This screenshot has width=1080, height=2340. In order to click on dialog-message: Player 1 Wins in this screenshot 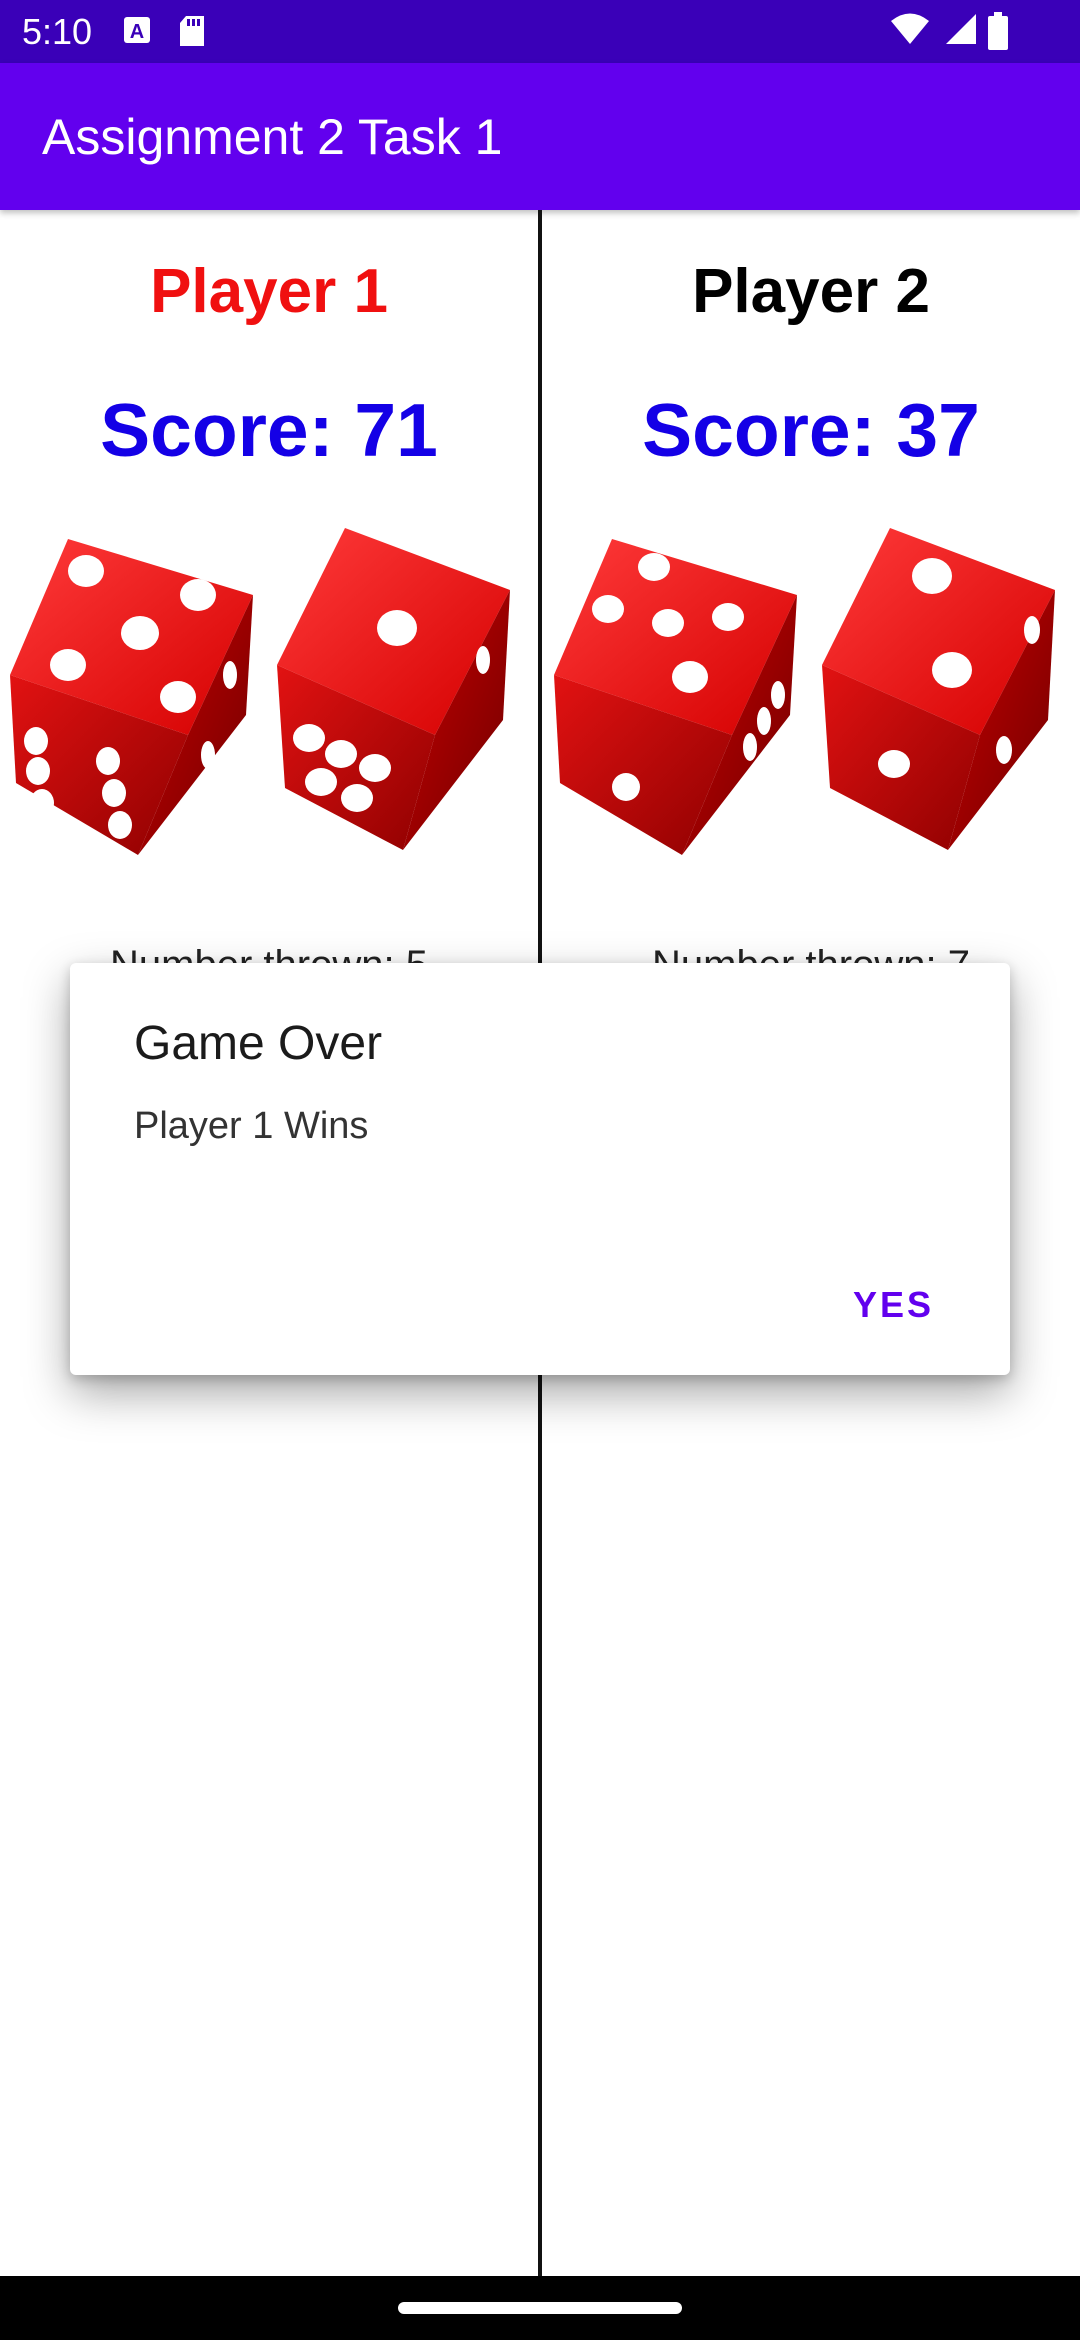, I will do `click(251, 1126)`.